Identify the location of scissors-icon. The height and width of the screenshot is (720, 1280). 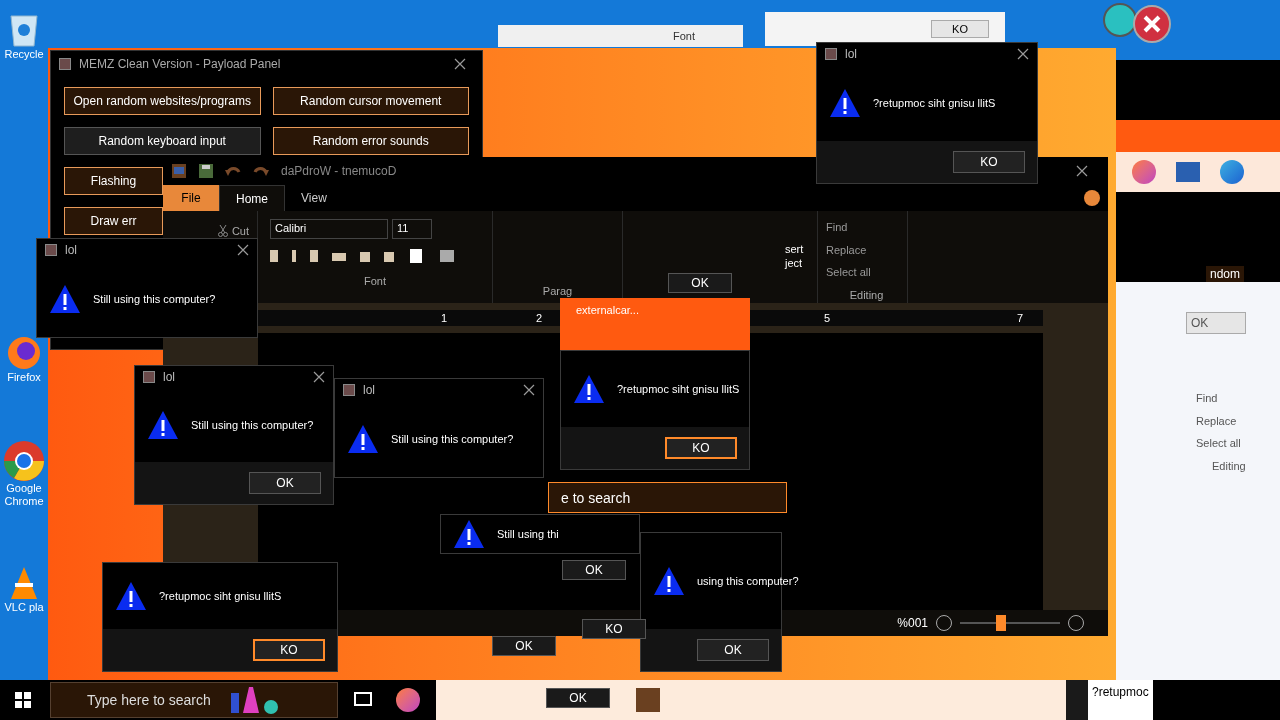
(222, 231).